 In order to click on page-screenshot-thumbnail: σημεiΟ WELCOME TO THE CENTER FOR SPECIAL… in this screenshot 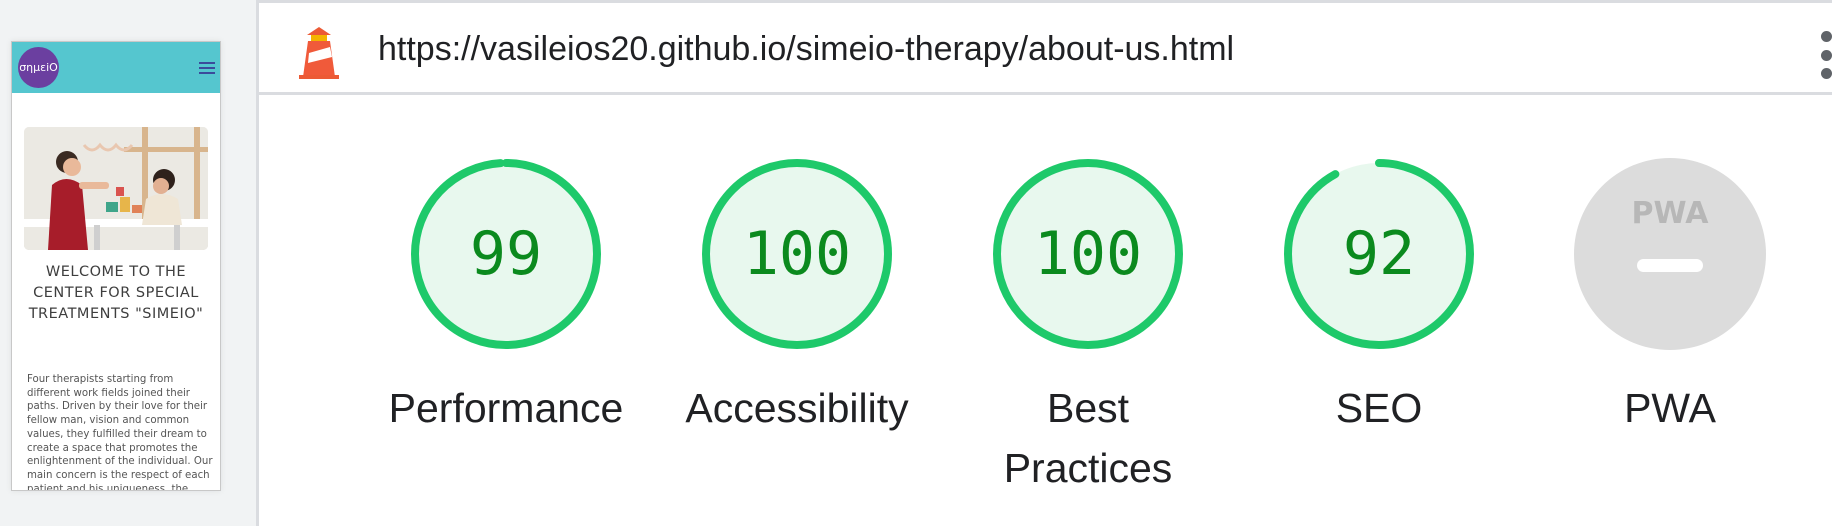, I will do `click(116, 266)`.